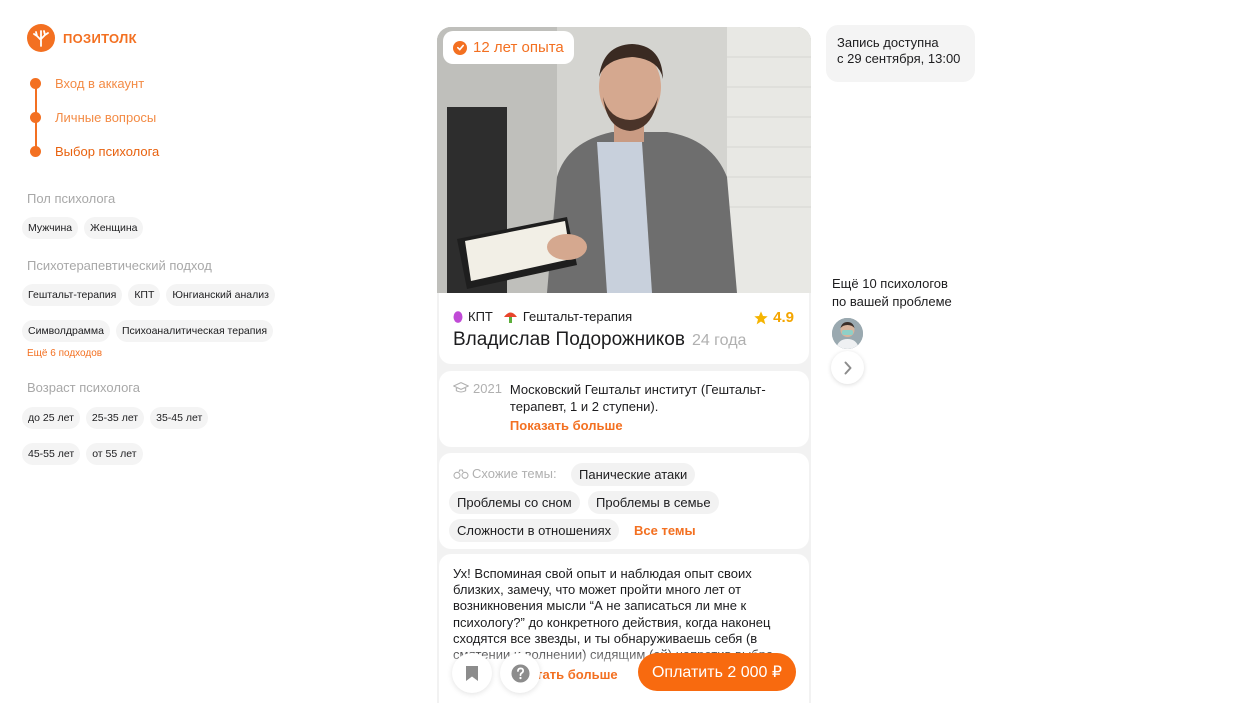 This screenshot has height=703, width=1248. What do you see at coordinates (220, 295) in the screenshot?
I see `chip-jungian: Юнгианский анализ` at bounding box center [220, 295].